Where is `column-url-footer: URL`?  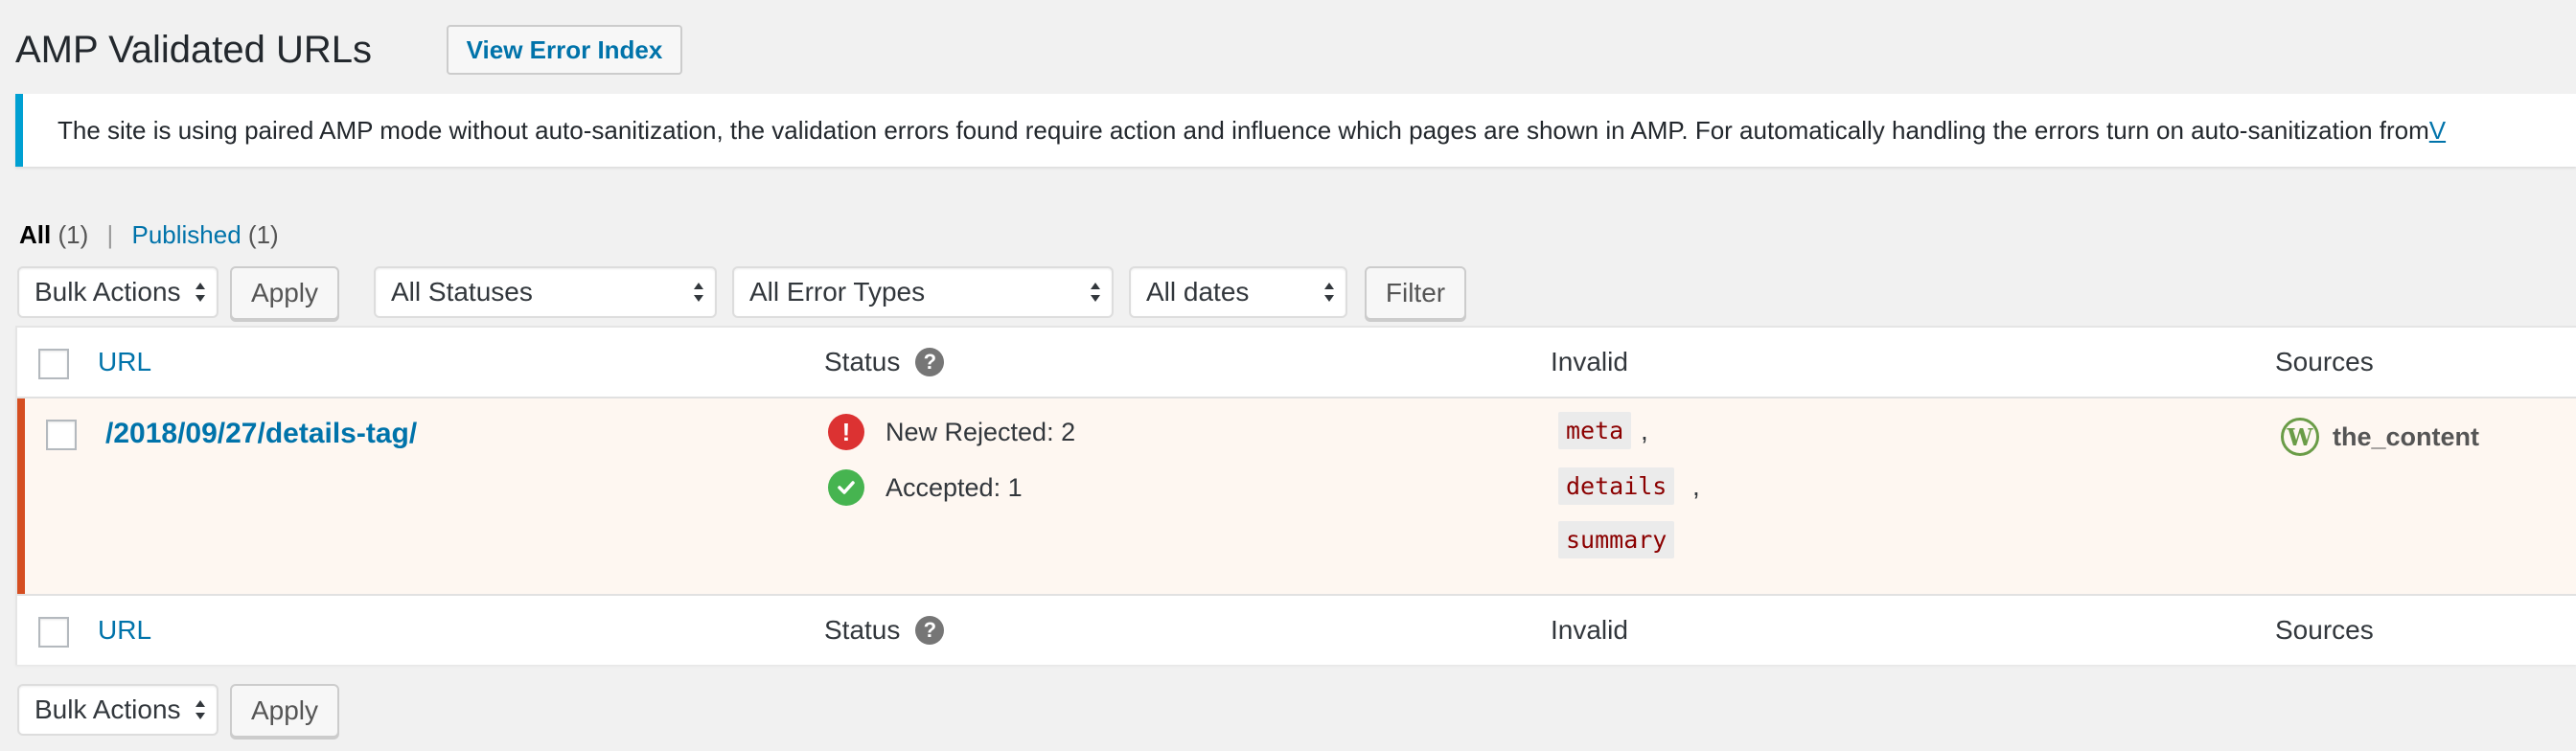
column-url-footer: URL is located at coordinates (125, 630).